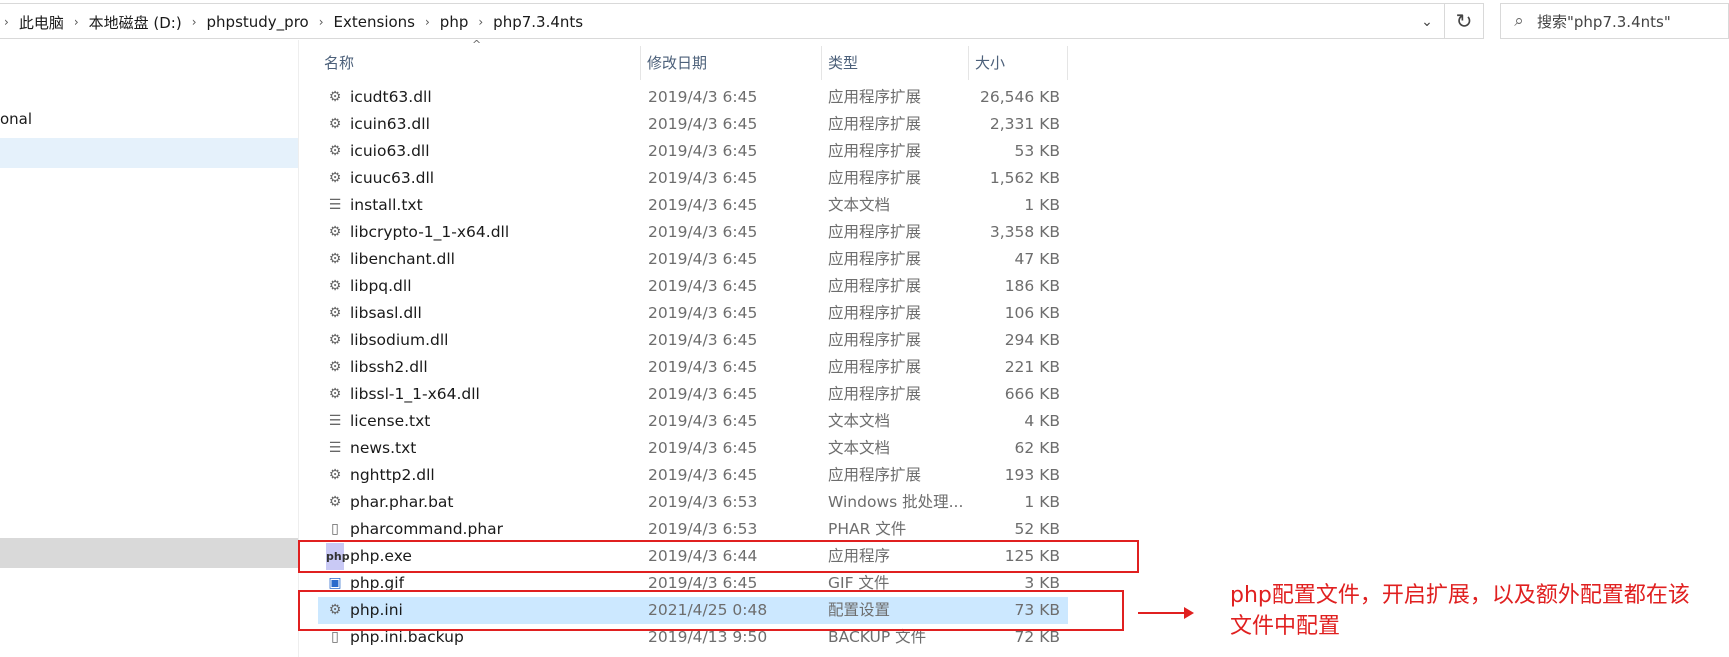 The height and width of the screenshot is (657, 1729). Describe the element at coordinates (1614, 21) in the screenshot. I see `search-input: ⌕ 搜索"php7.3.4nts"` at that location.